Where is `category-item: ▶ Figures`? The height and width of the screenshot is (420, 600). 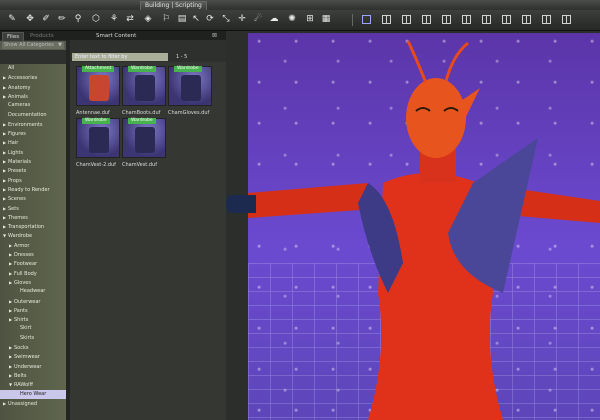 category-item: ▶ Figures is located at coordinates (33, 133).